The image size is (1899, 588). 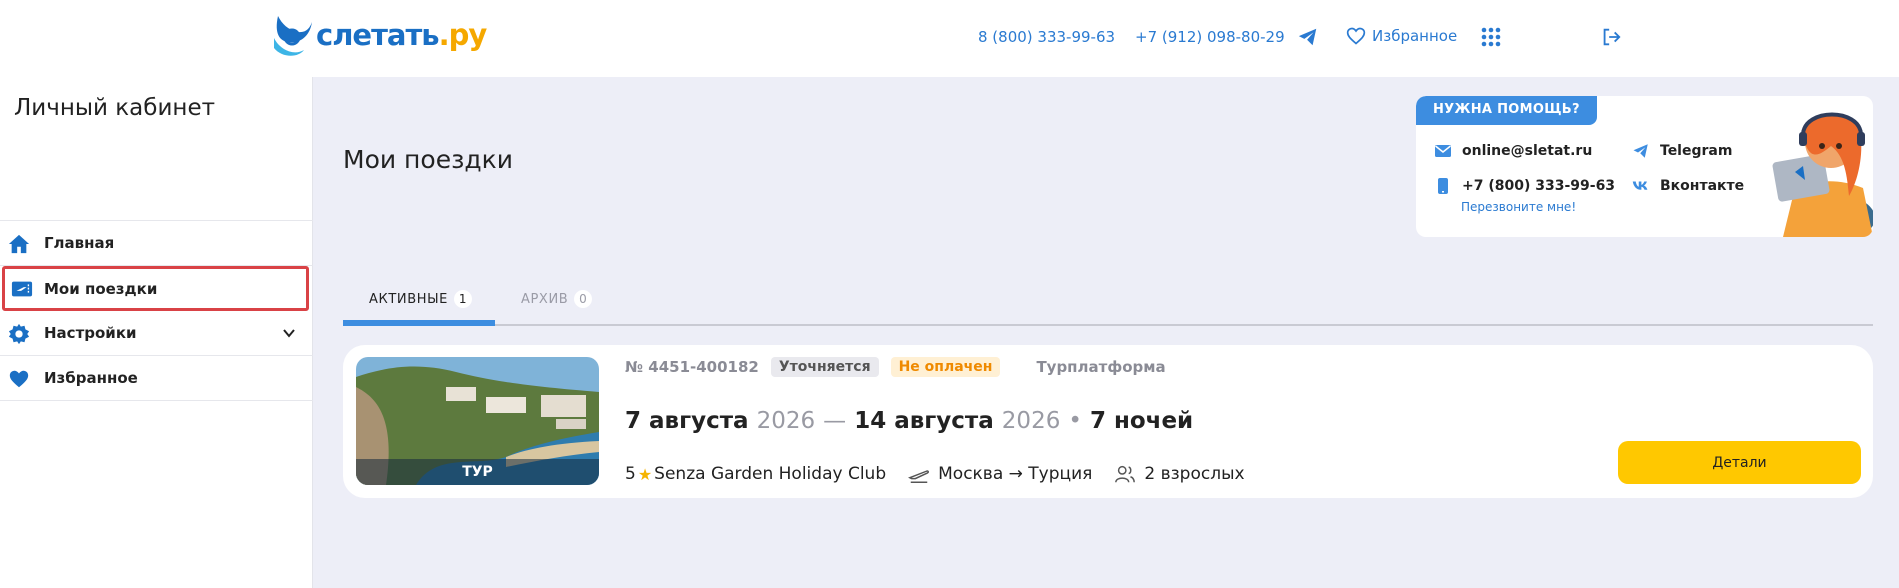 I want to click on mail-icon, so click(x=1443, y=151).